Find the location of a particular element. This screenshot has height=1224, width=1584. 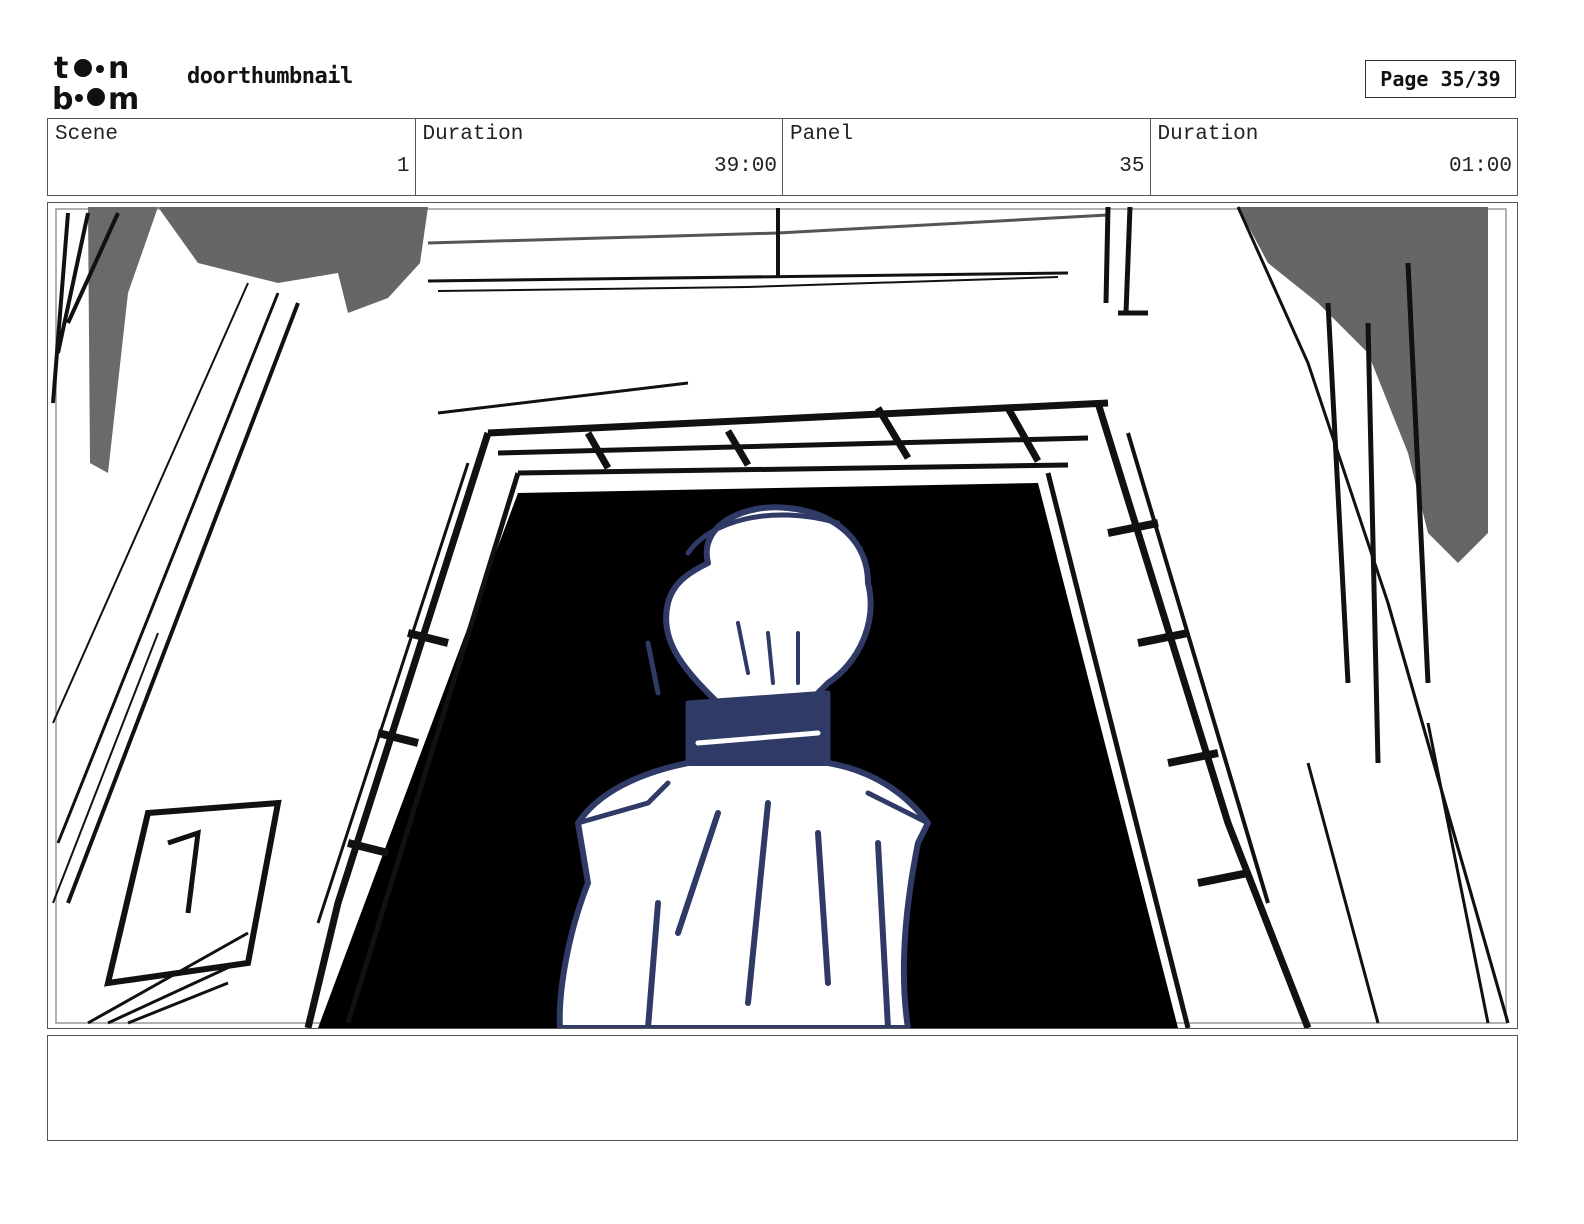

panel-value: 35 is located at coordinates (1132, 166).